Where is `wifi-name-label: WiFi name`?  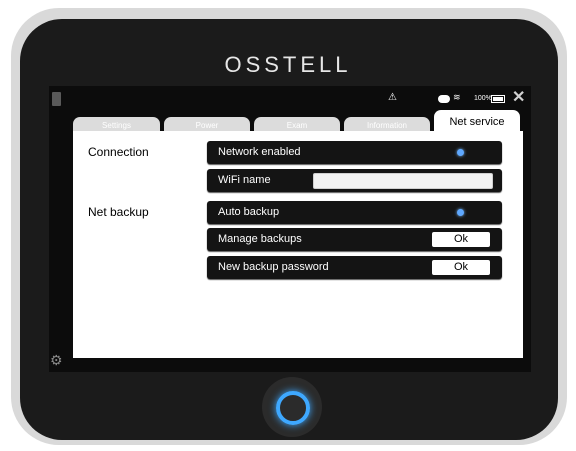 wifi-name-label: WiFi name is located at coordinates (244, 180).